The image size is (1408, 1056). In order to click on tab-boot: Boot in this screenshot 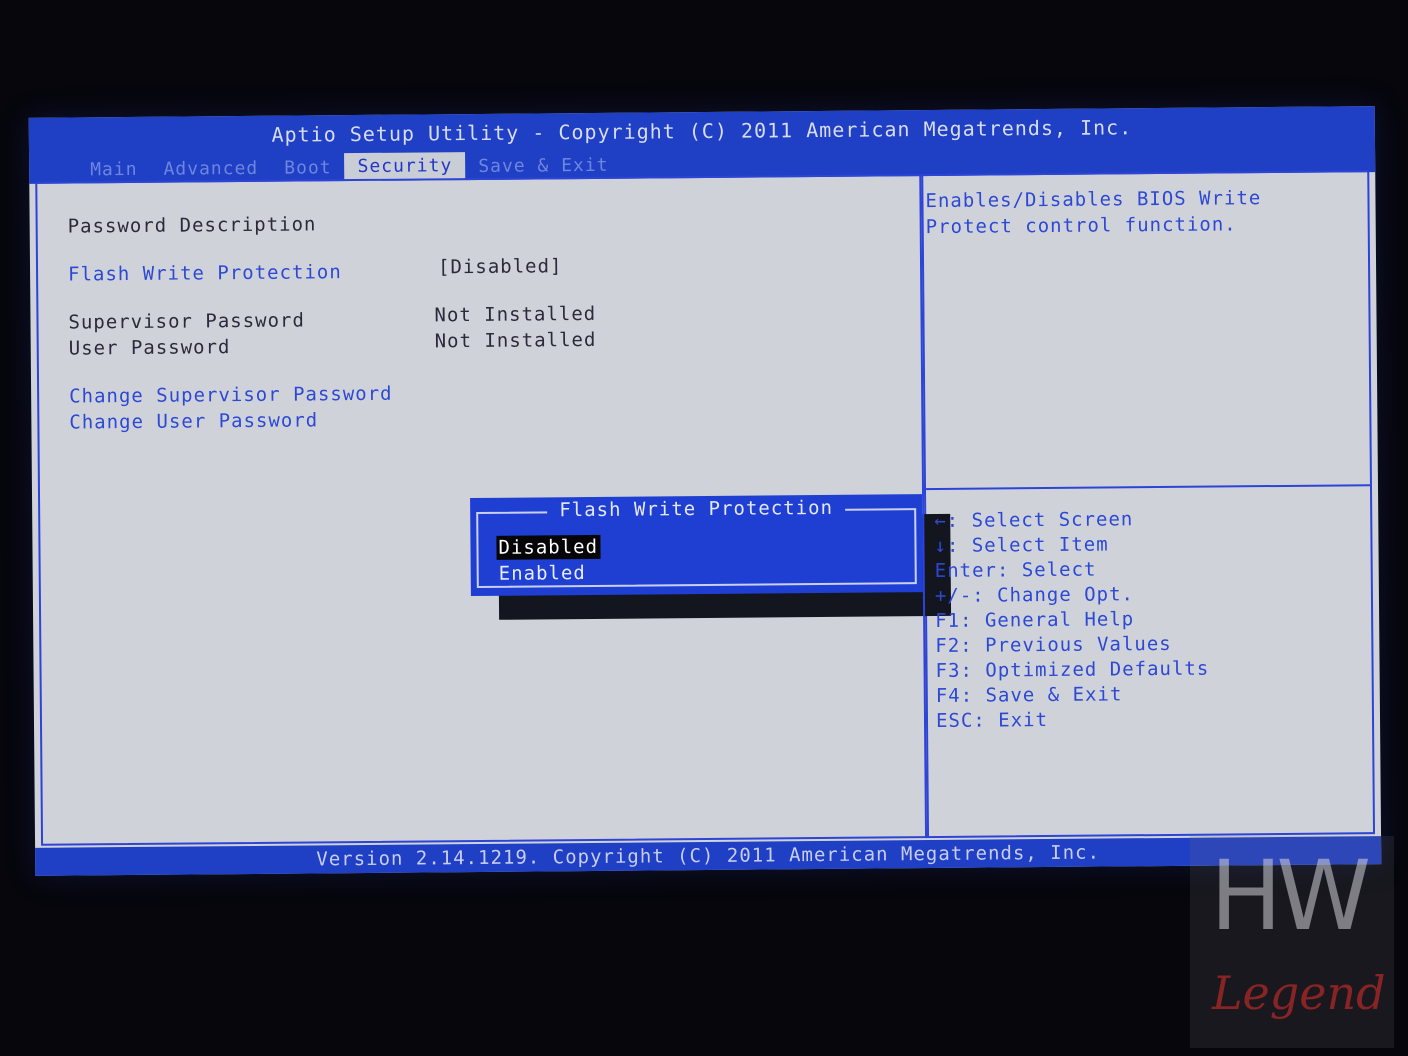, I will do `click(308, 168)`.